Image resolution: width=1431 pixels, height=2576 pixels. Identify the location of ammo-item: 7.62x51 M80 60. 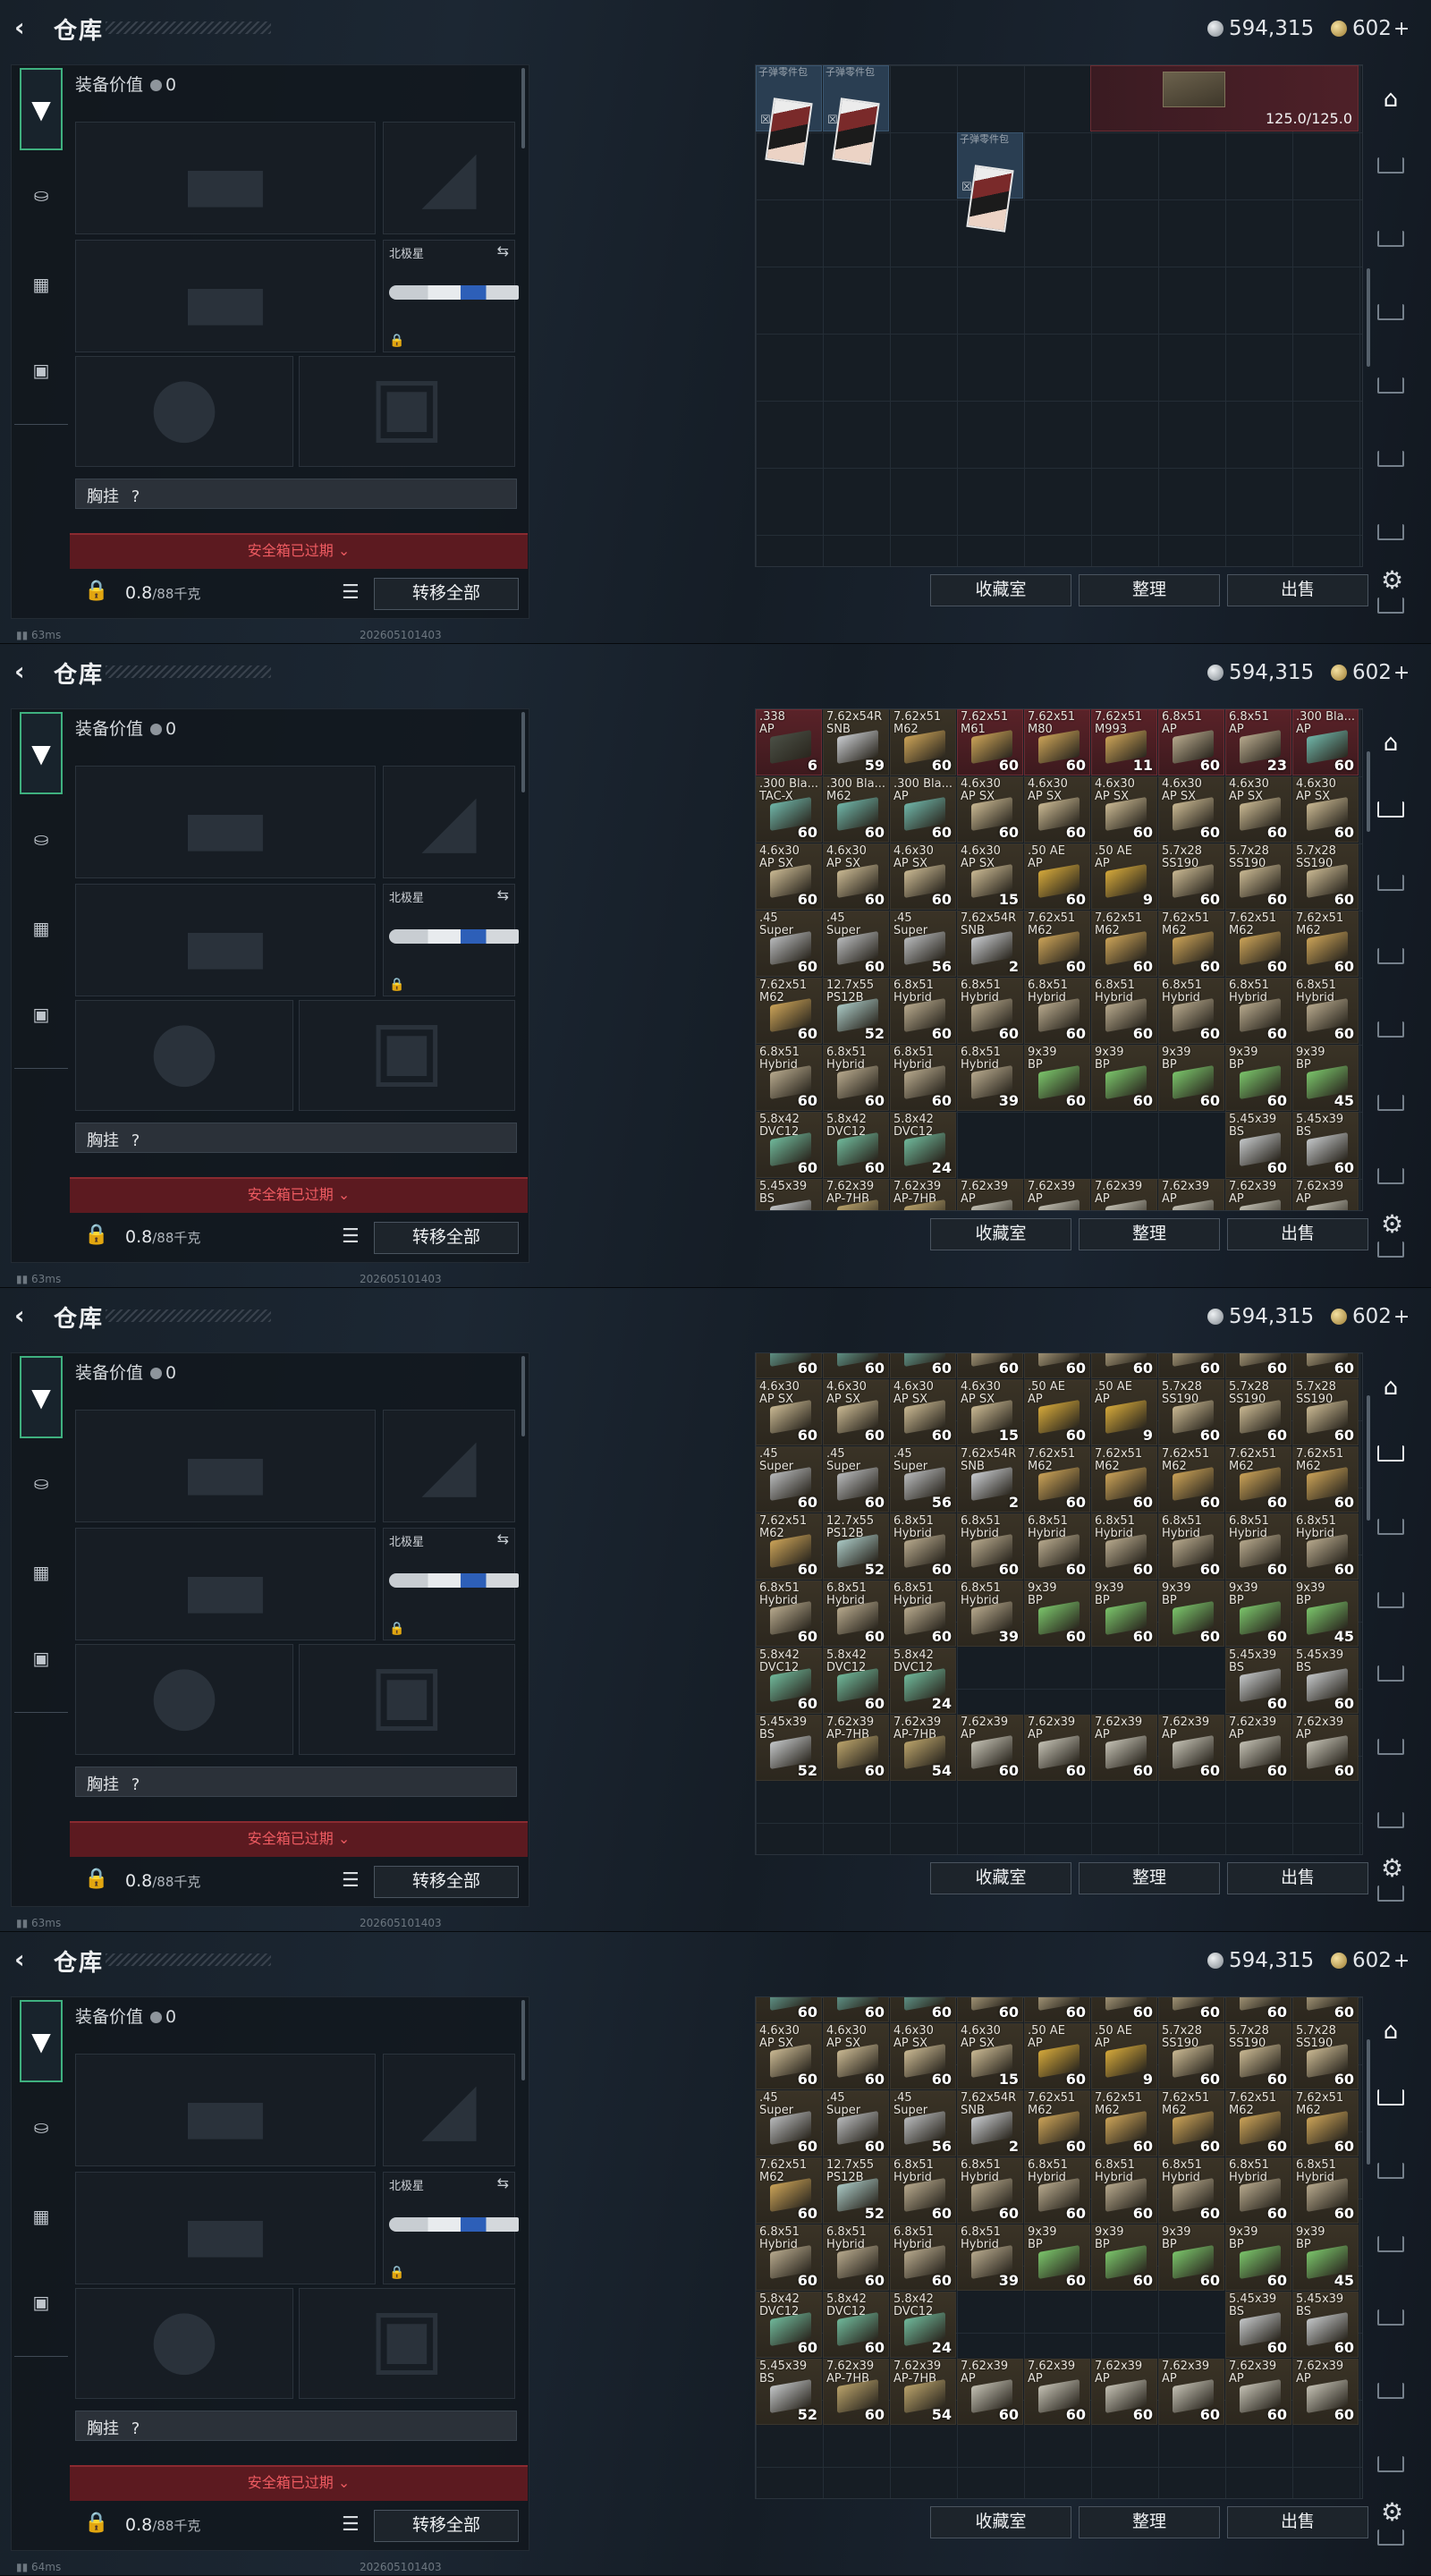
(1057, 742).